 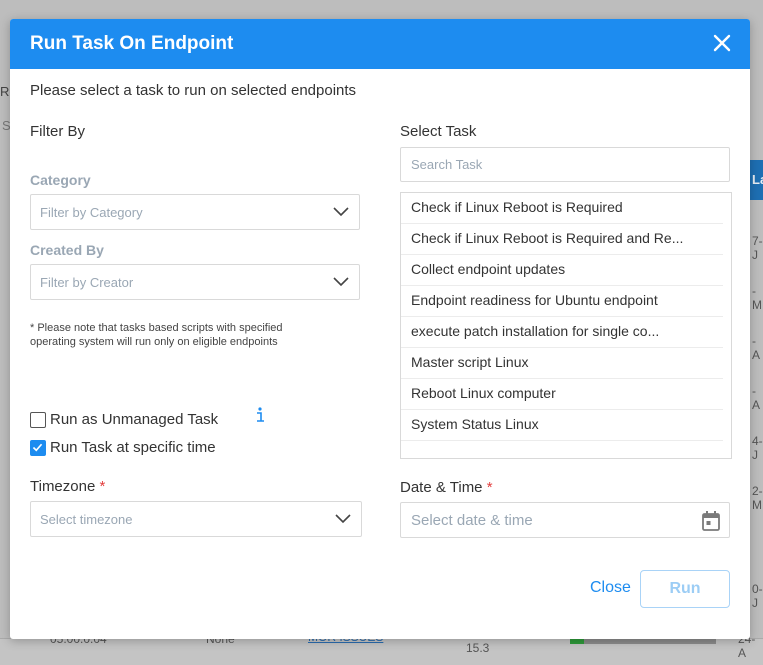 What do you see at coordinates (685, 589) in the screenshot?
I see `run-button: Run` at bounding box center [685, 589].